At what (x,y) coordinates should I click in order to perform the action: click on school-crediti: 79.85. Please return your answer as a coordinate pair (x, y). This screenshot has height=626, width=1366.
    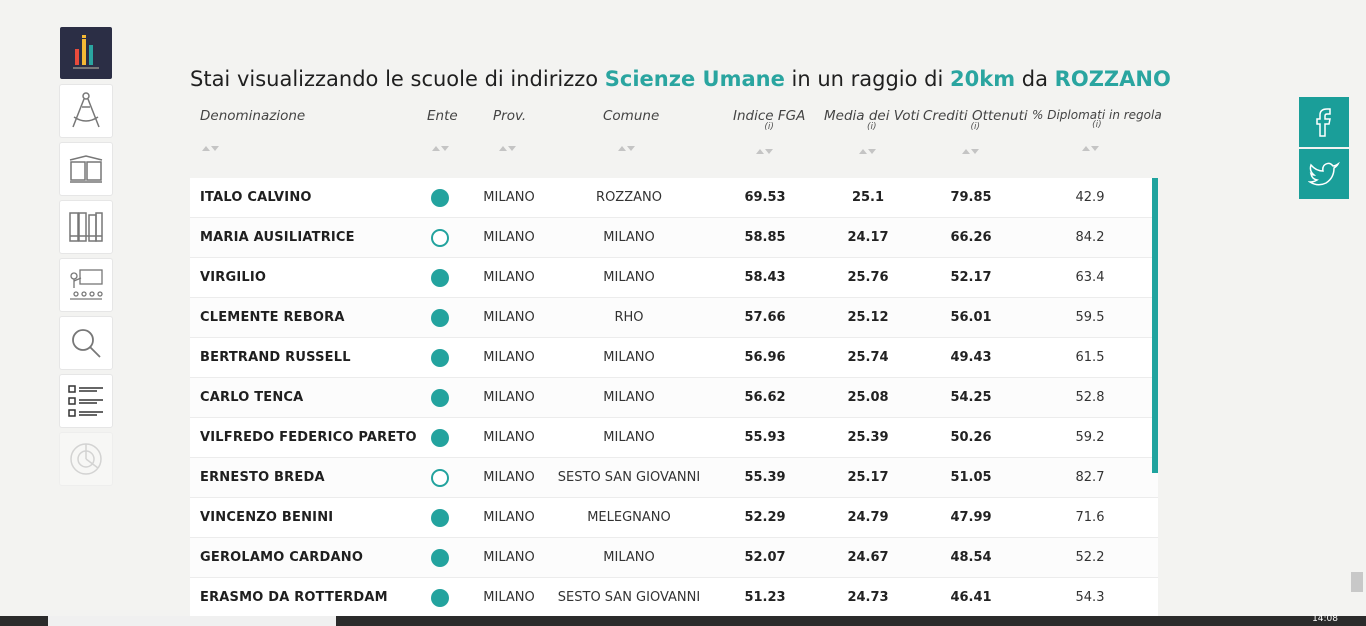
    Looking at the image, I should click on (971, 197).